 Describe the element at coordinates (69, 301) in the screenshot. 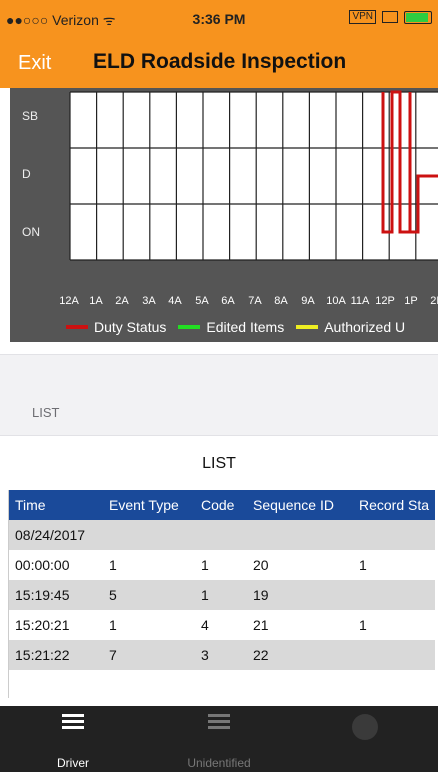

I see `tick-12a: 12A` at that location.